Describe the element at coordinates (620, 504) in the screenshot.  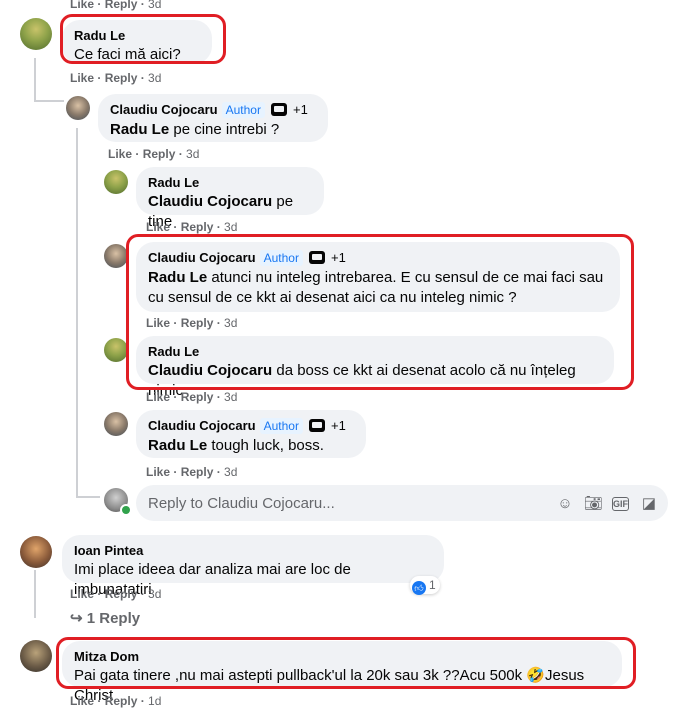
I see `gif-icon: GIF` at that location.